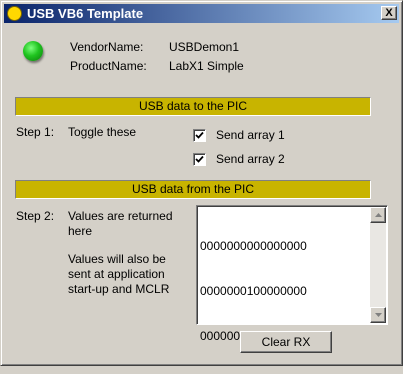 This screenshot has width=403, height=374. I want to click on send-array-2-checkbox, so click(199, 159).